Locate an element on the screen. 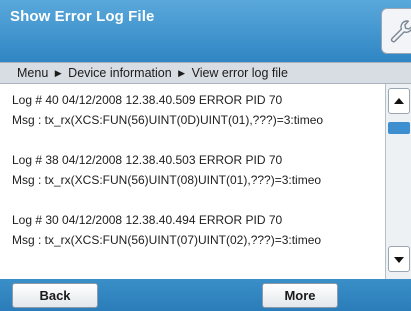 Image resolution: width=411 pixels, height=311 pixels. arrow-down-icon is located at coordinates (399, 260).